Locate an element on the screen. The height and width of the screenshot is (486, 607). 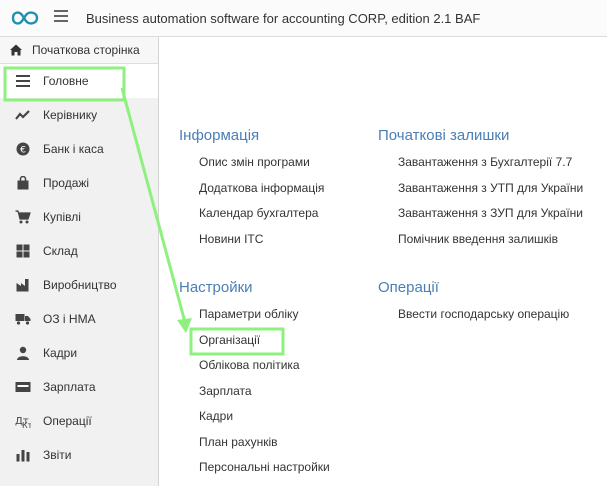
sidebar-item-label: Керівнику is located at coordinates (70, 115).